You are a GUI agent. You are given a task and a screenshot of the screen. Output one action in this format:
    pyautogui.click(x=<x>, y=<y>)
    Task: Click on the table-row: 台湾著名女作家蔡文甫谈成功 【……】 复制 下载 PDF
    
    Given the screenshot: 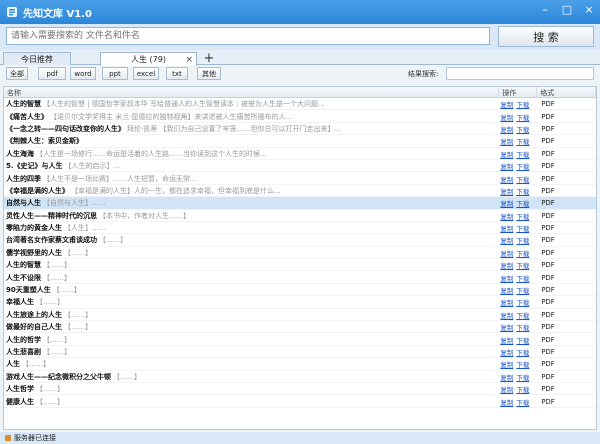 What is the action you would take?
    pyautogui.click(x=300, y=240)
    